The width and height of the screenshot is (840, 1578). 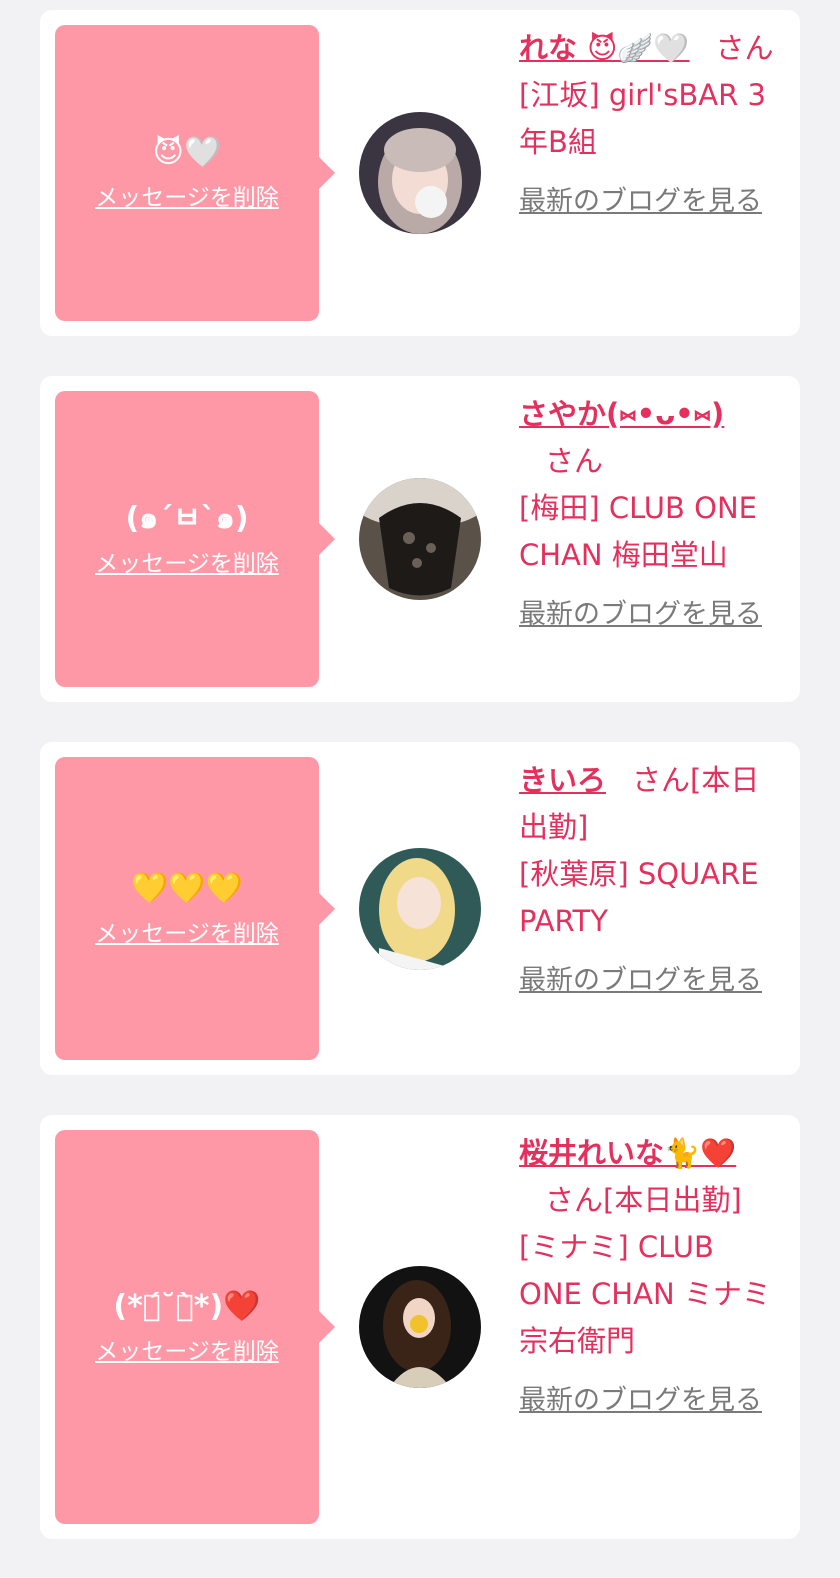 What do you see at coordinates (195, 908) in the screenshot?
I see `message-bubble: 💛💛💛 メッセージを削除` at bounding box center [195, 908].